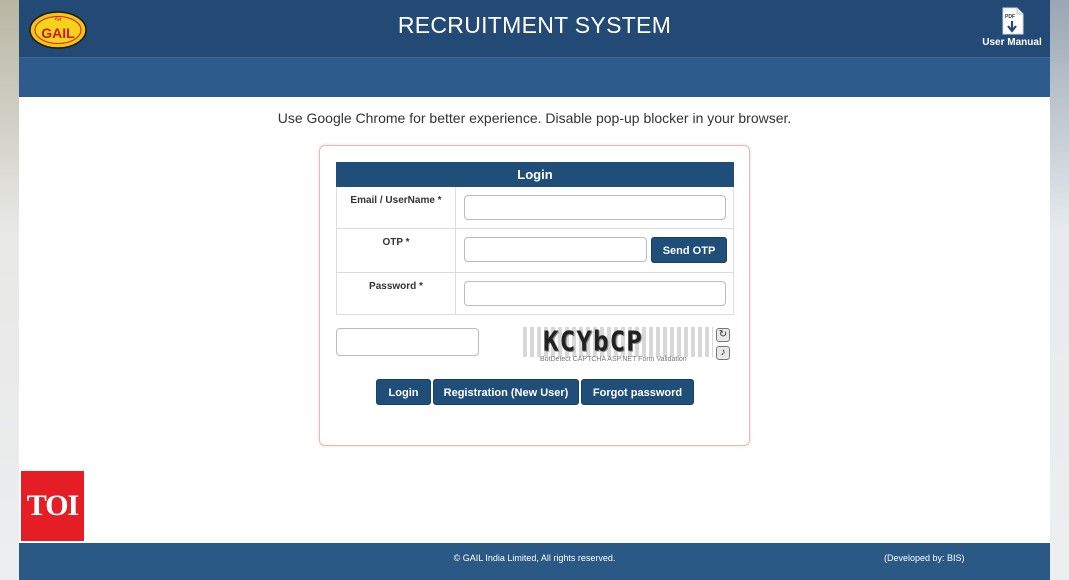 Image resolution: width=1069 pixels, height=580 pixels. Describe the element at coordinates (396, 250) in the screenshot. I see `otp-label: OTP *` at that location.